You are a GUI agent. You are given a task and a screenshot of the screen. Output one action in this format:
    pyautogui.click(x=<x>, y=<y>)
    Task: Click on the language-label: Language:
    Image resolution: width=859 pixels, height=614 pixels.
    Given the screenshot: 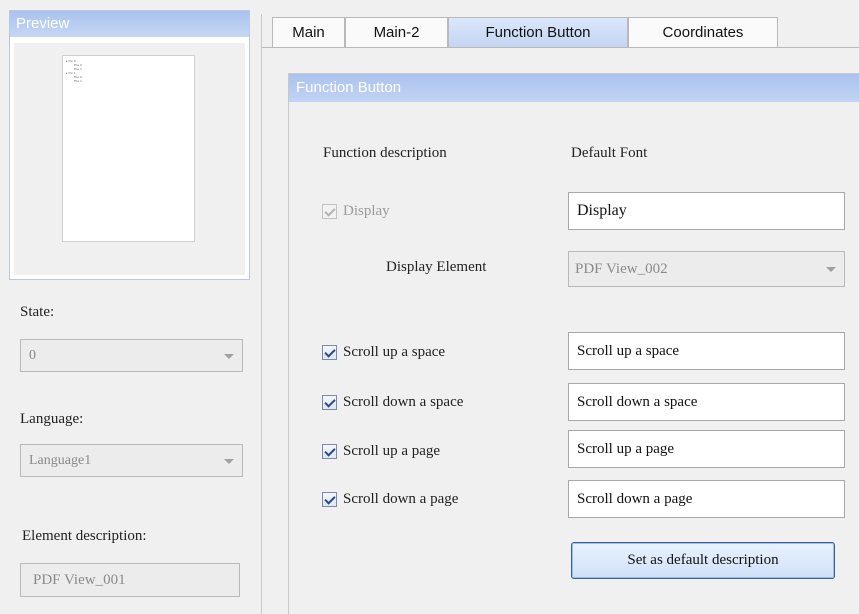 What is the action you would take?
    pyautogui.click(x=52, y=419)
    